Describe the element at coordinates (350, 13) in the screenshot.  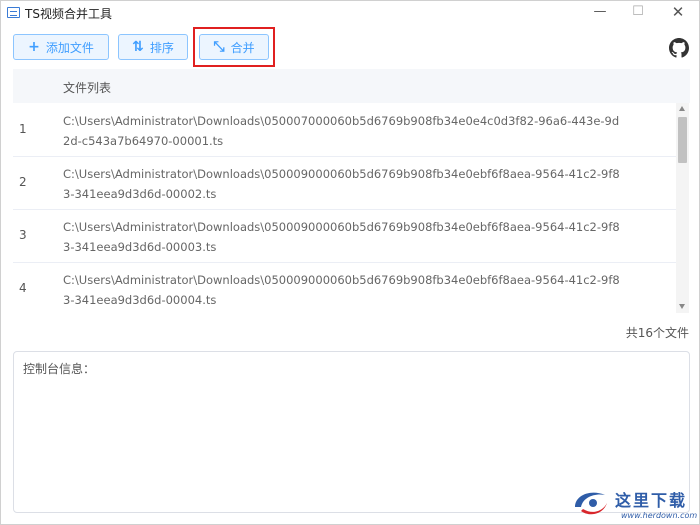
I see `title-bar: TS视频合并工具 — ☐ ✕` at that location.